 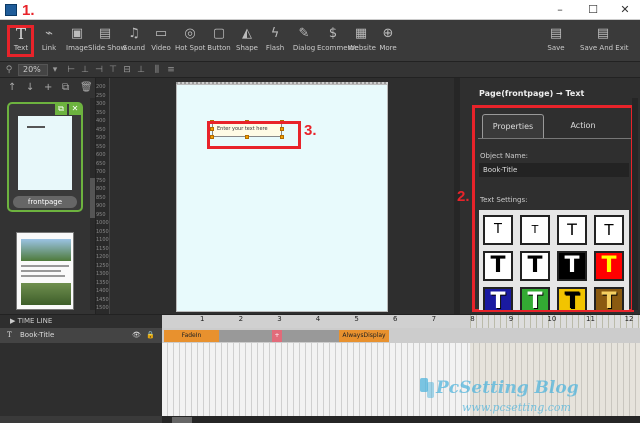 What do you see at coordinates (141, 70) in the screenshot?
I see `align-bottom-icon: ⊥` at bounding box center [141, 70].